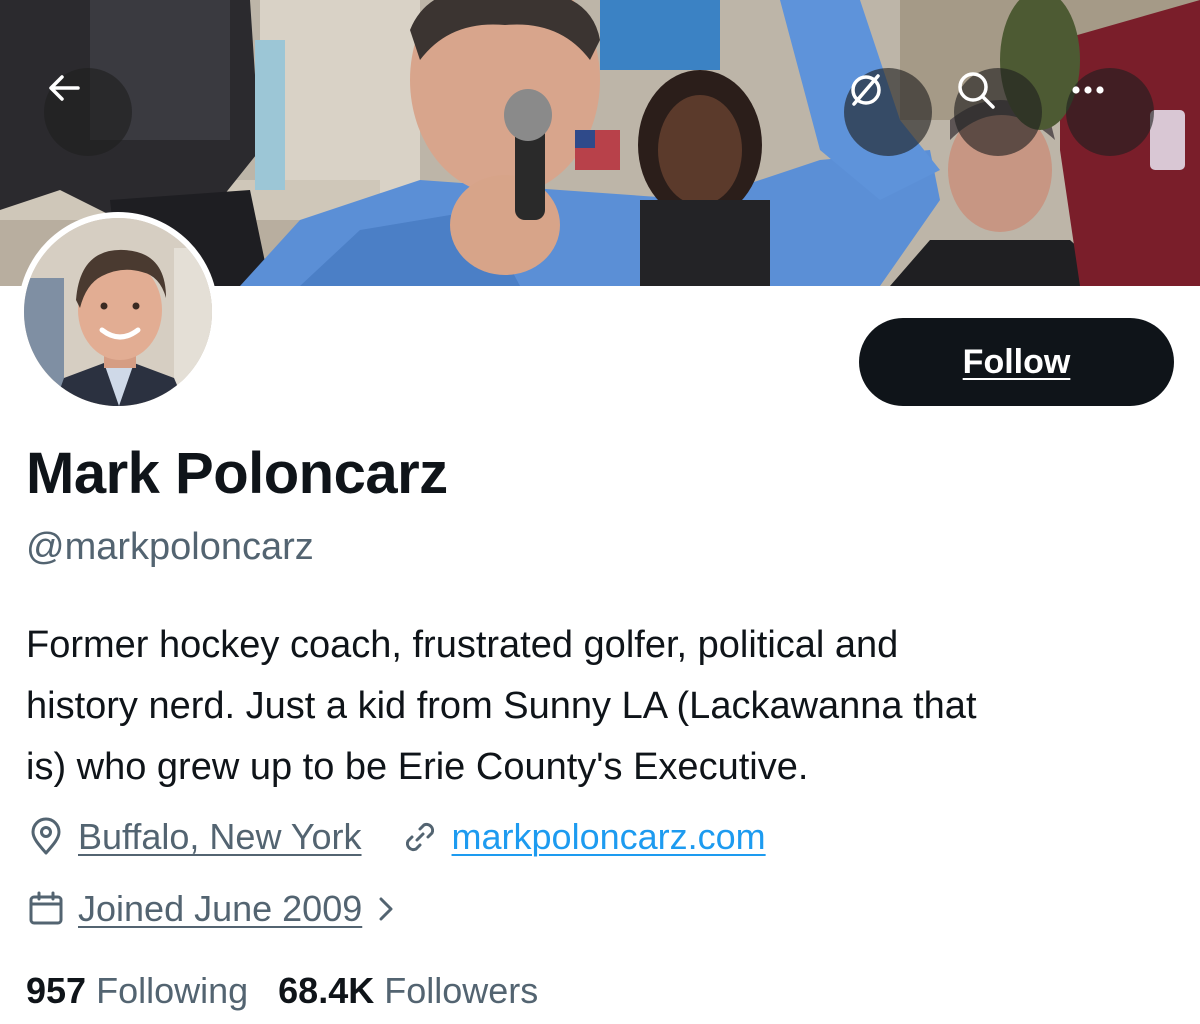 This screenshot has width=1200, height=1024. Describe the element at coordinates (461, 990) in the screenshot. I see `followers-label: Followers` at that location.